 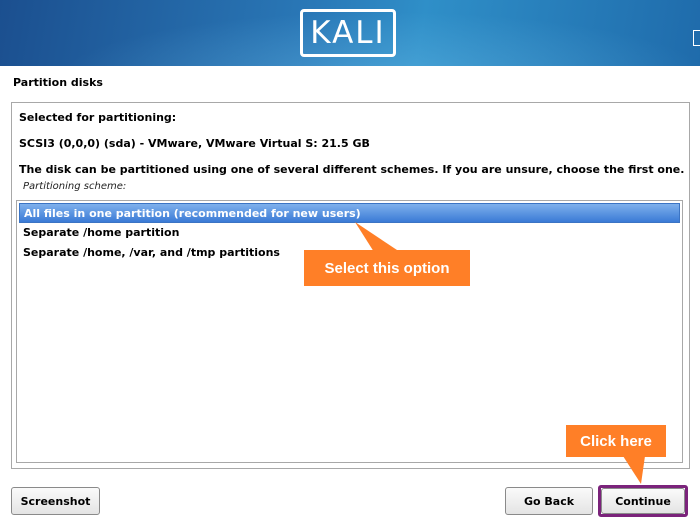 I want to click on click-callout-arrow, so click(x=634, y=470).